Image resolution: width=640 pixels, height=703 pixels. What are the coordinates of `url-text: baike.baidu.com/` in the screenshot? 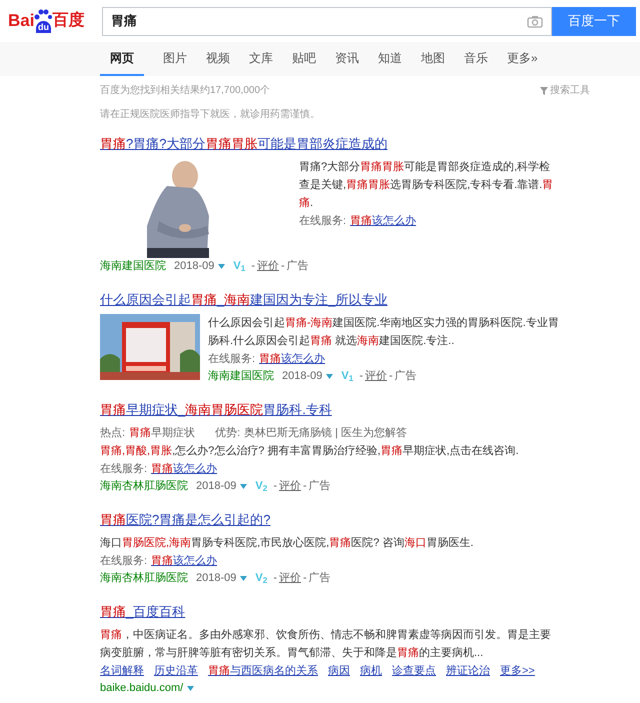 It's located at (142, 688).